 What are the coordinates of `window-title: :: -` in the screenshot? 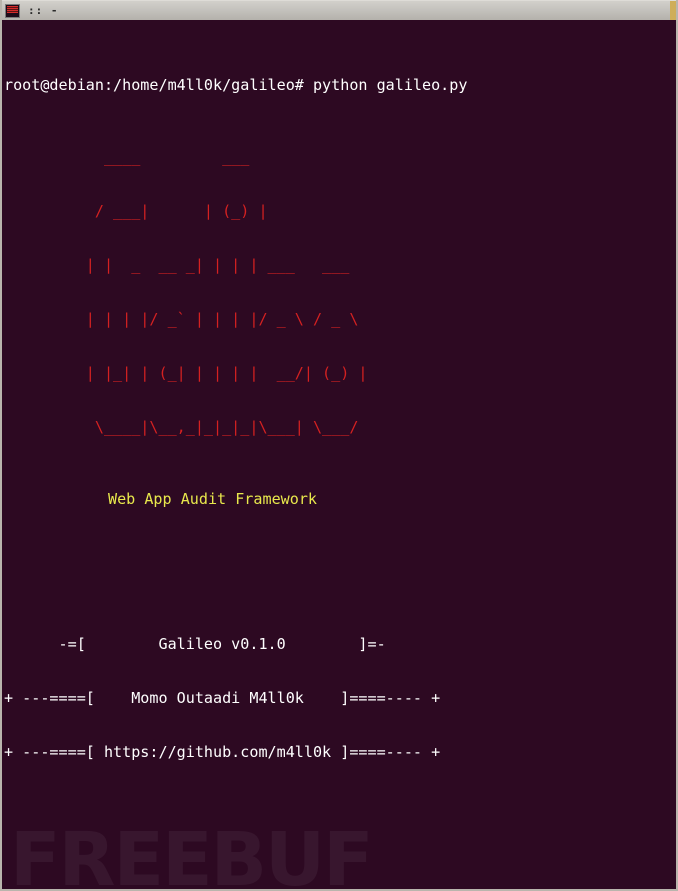 It's located at (43, 10).